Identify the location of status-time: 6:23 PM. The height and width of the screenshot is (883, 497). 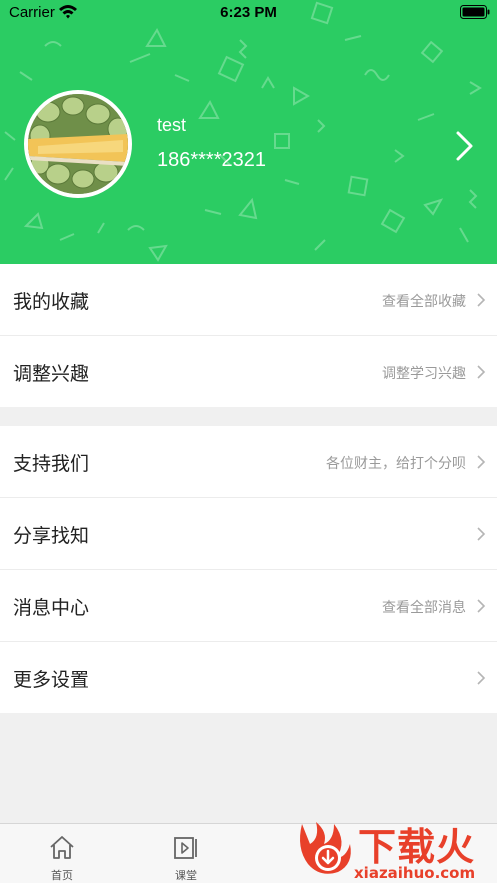
(248, 12).